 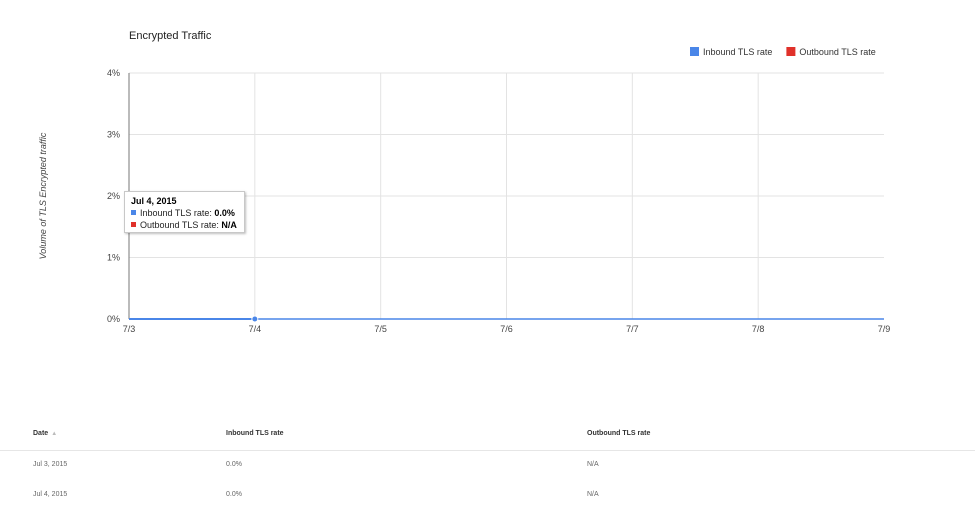 I want to click on tooltip-inbound-label: Inbound TLS rate:, so click(x=177, y=213).